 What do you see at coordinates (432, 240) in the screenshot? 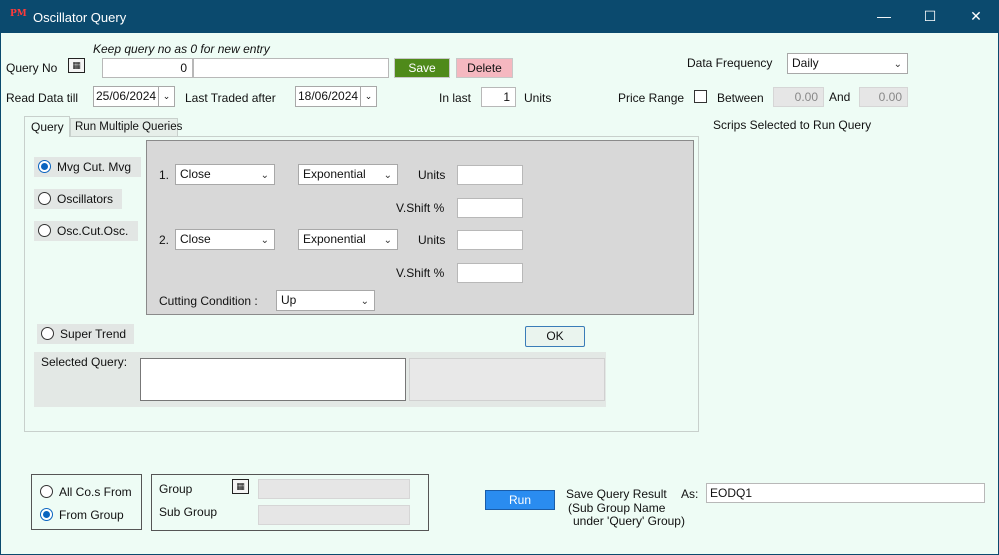
I see `row2-units-label: Units` at bounding box center [432, 240].